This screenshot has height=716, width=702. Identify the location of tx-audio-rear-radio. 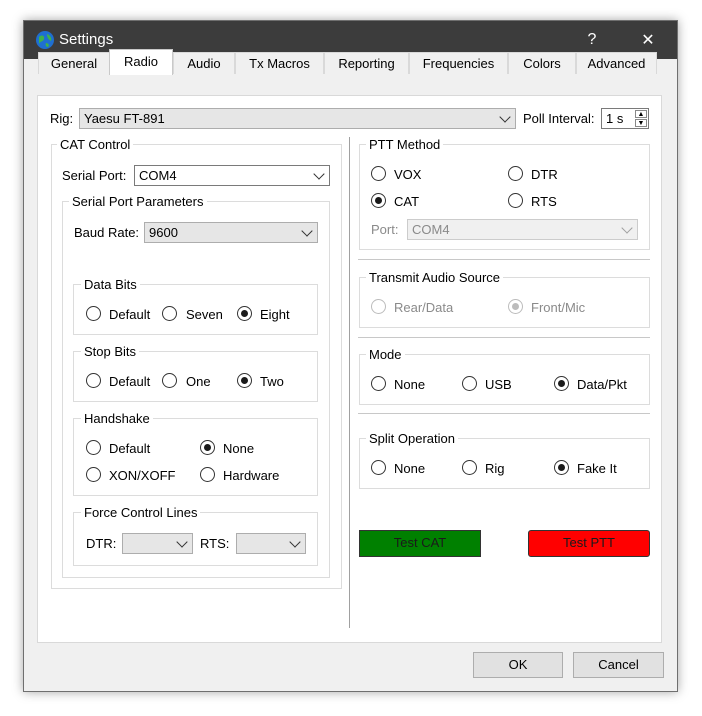
(378, 306).